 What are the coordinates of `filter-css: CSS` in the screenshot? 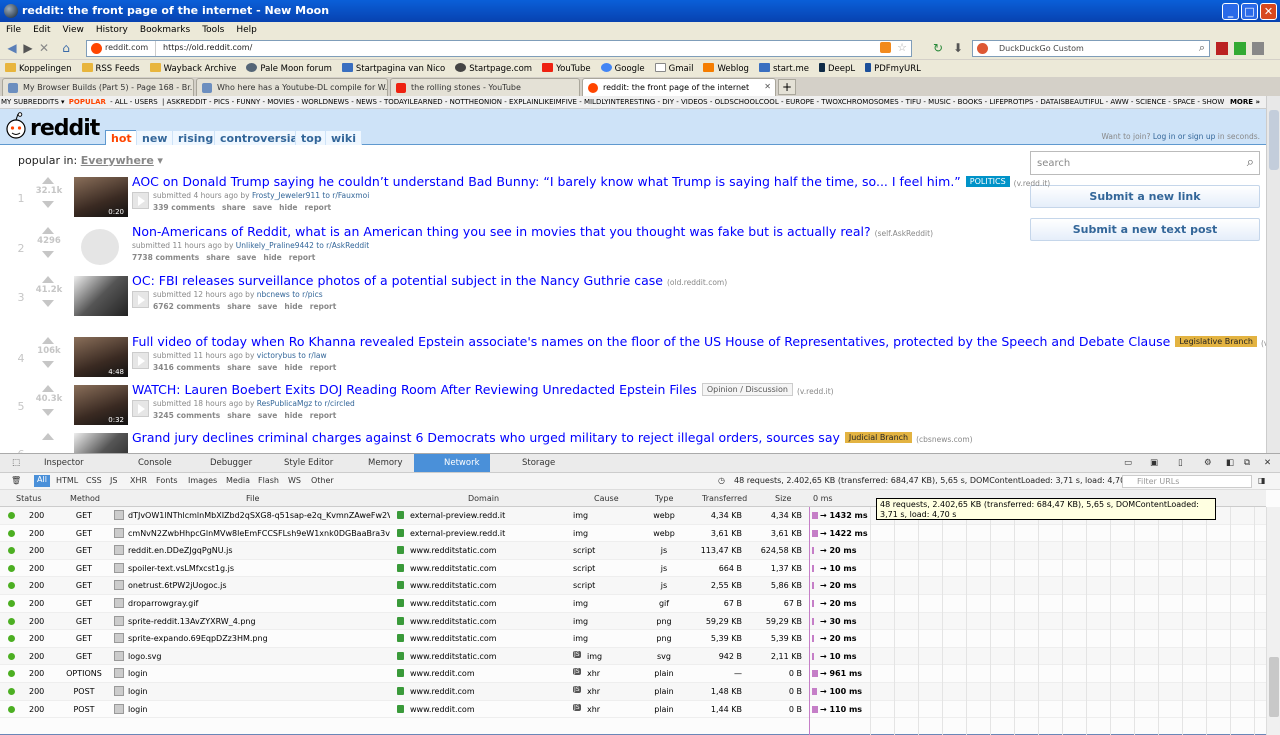 It's located at (94, 480).